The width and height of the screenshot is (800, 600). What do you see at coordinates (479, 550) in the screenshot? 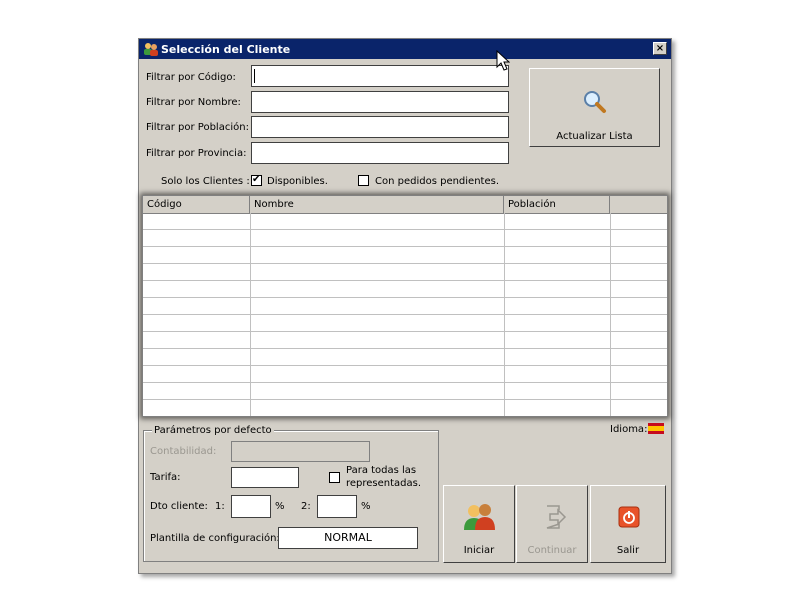
I see `iniciar-label: Iniciar` at bounding box center [479, 550].